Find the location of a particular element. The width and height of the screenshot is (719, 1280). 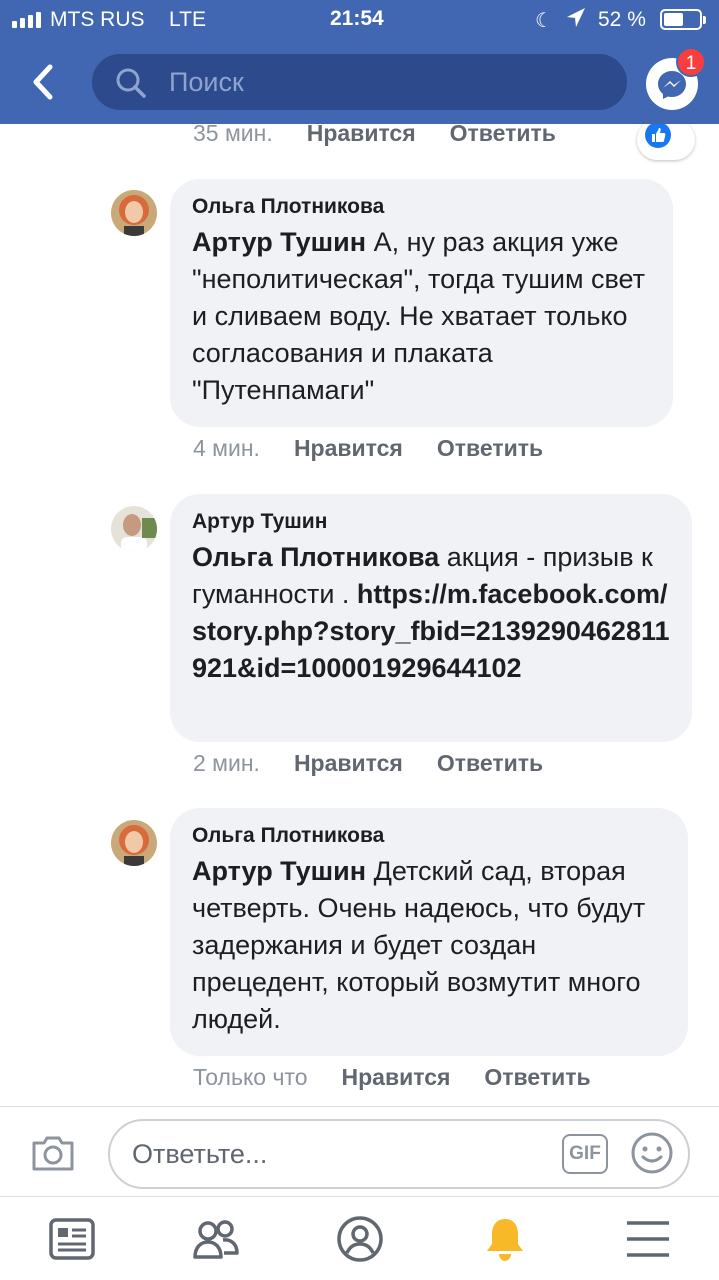

status-bar: MTS RUS LTE 21:54 ☾ 52 % is located at coordinates (359, 20).